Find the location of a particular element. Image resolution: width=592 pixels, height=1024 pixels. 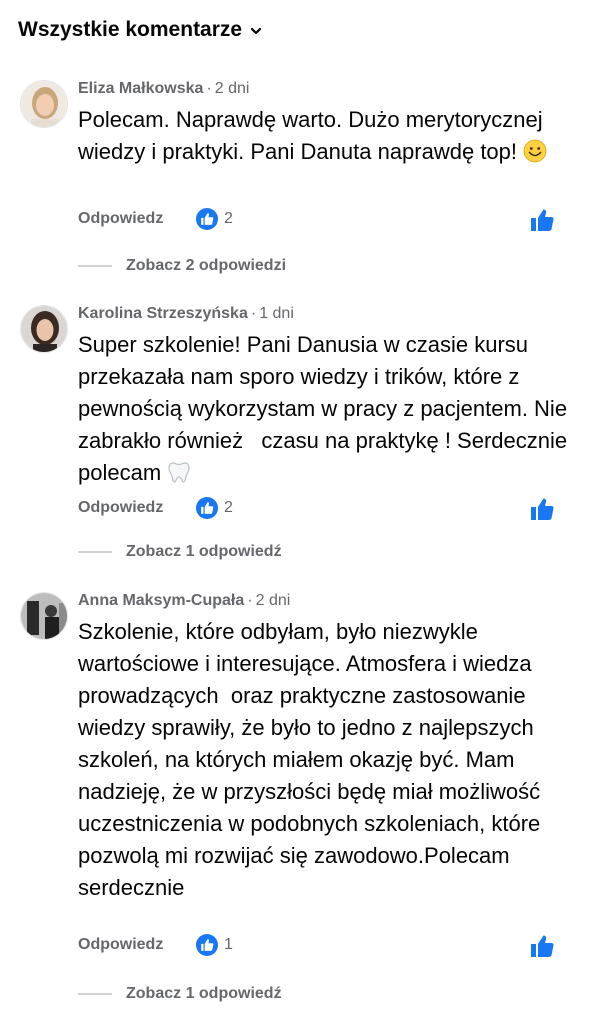

filter-title: Wszystkie komentarze is located at coordinates (130, 29).